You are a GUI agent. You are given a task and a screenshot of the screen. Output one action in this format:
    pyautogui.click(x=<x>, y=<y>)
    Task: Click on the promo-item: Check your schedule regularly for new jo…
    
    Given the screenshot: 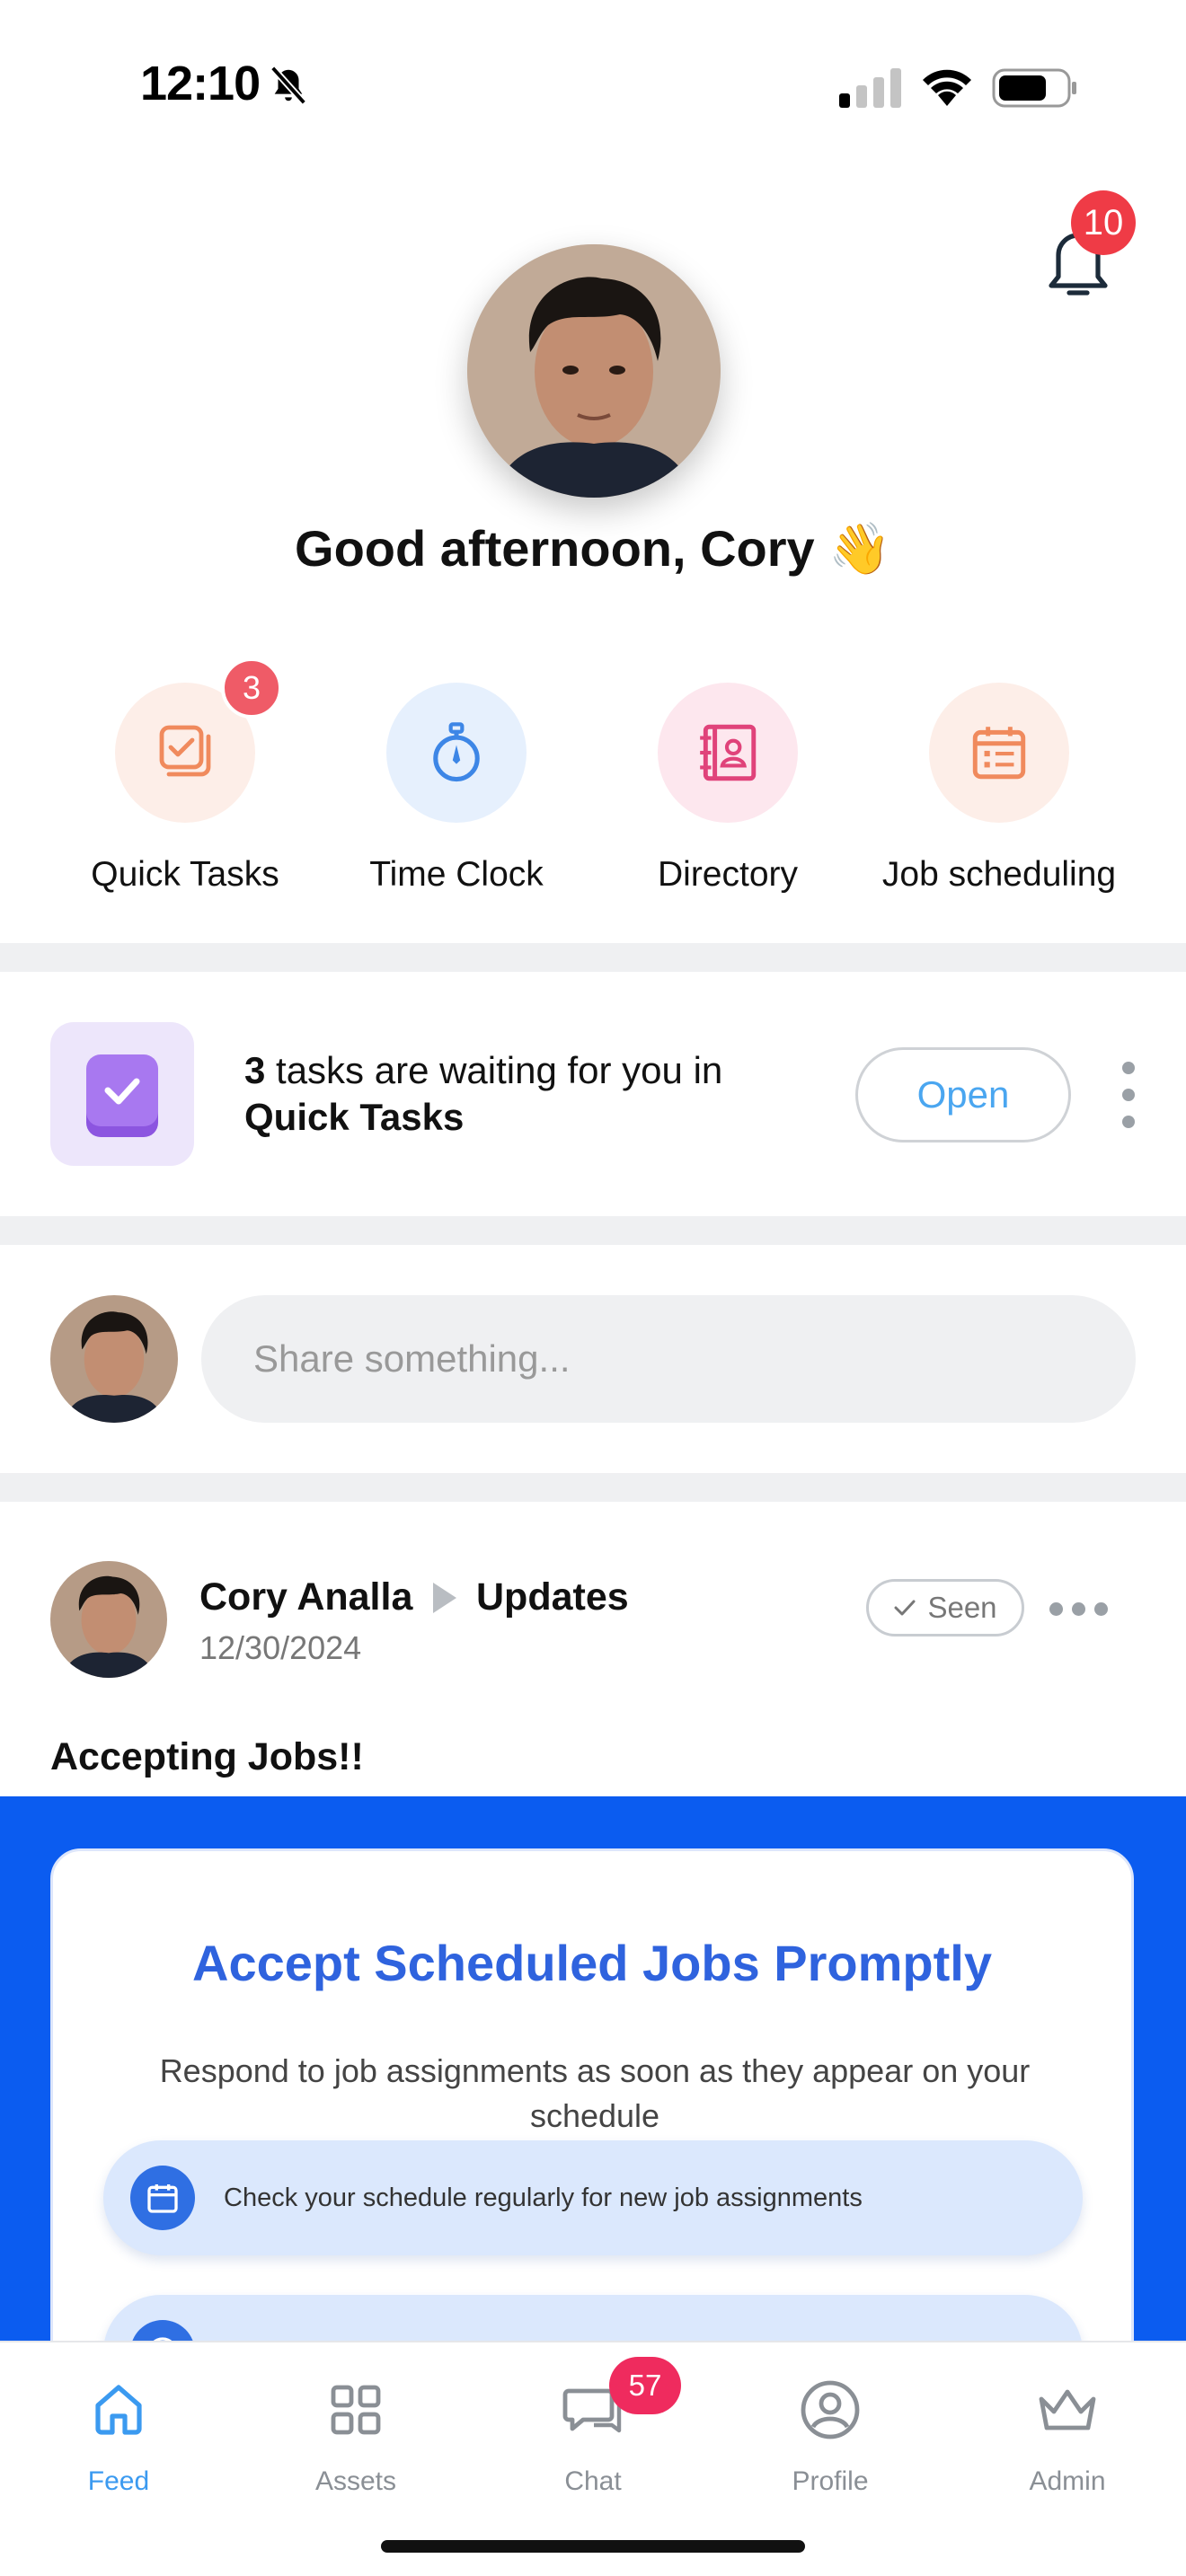 What is the action you would take?
    pyautogui.click(x=593, y=2197)
    